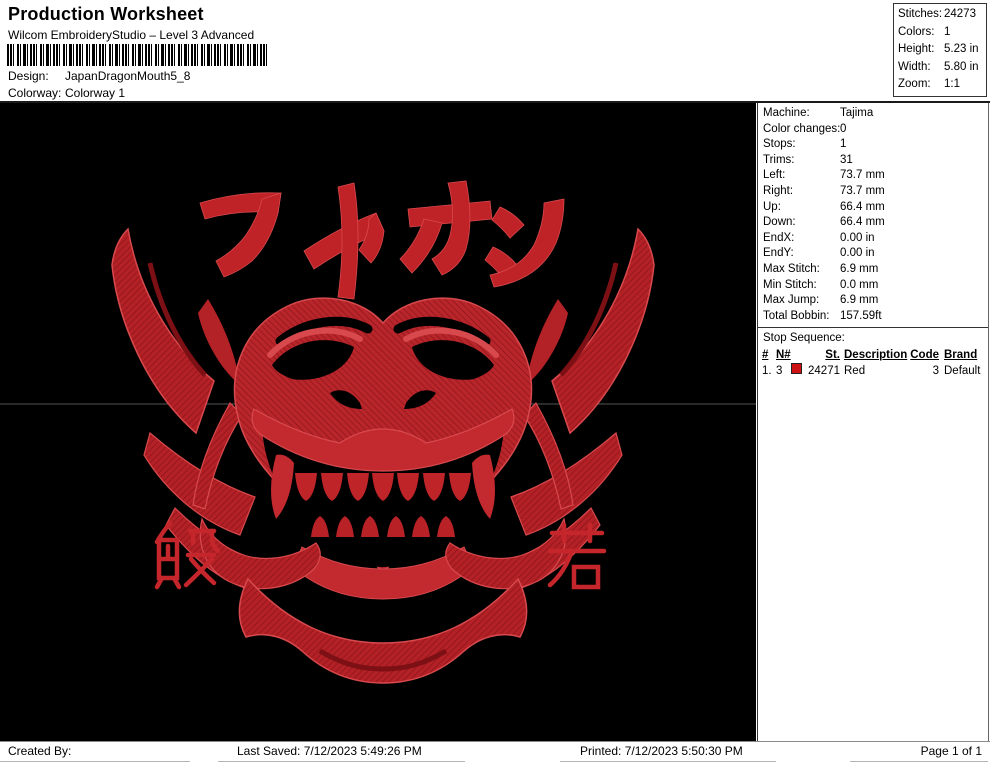 Image resolution: width=990 pixels, height=762 pixels. Describe the element at coordinates (870, 355) in the screenshot. I see `stop-sequence-header: # N# St. Description Code Brand` at that location.